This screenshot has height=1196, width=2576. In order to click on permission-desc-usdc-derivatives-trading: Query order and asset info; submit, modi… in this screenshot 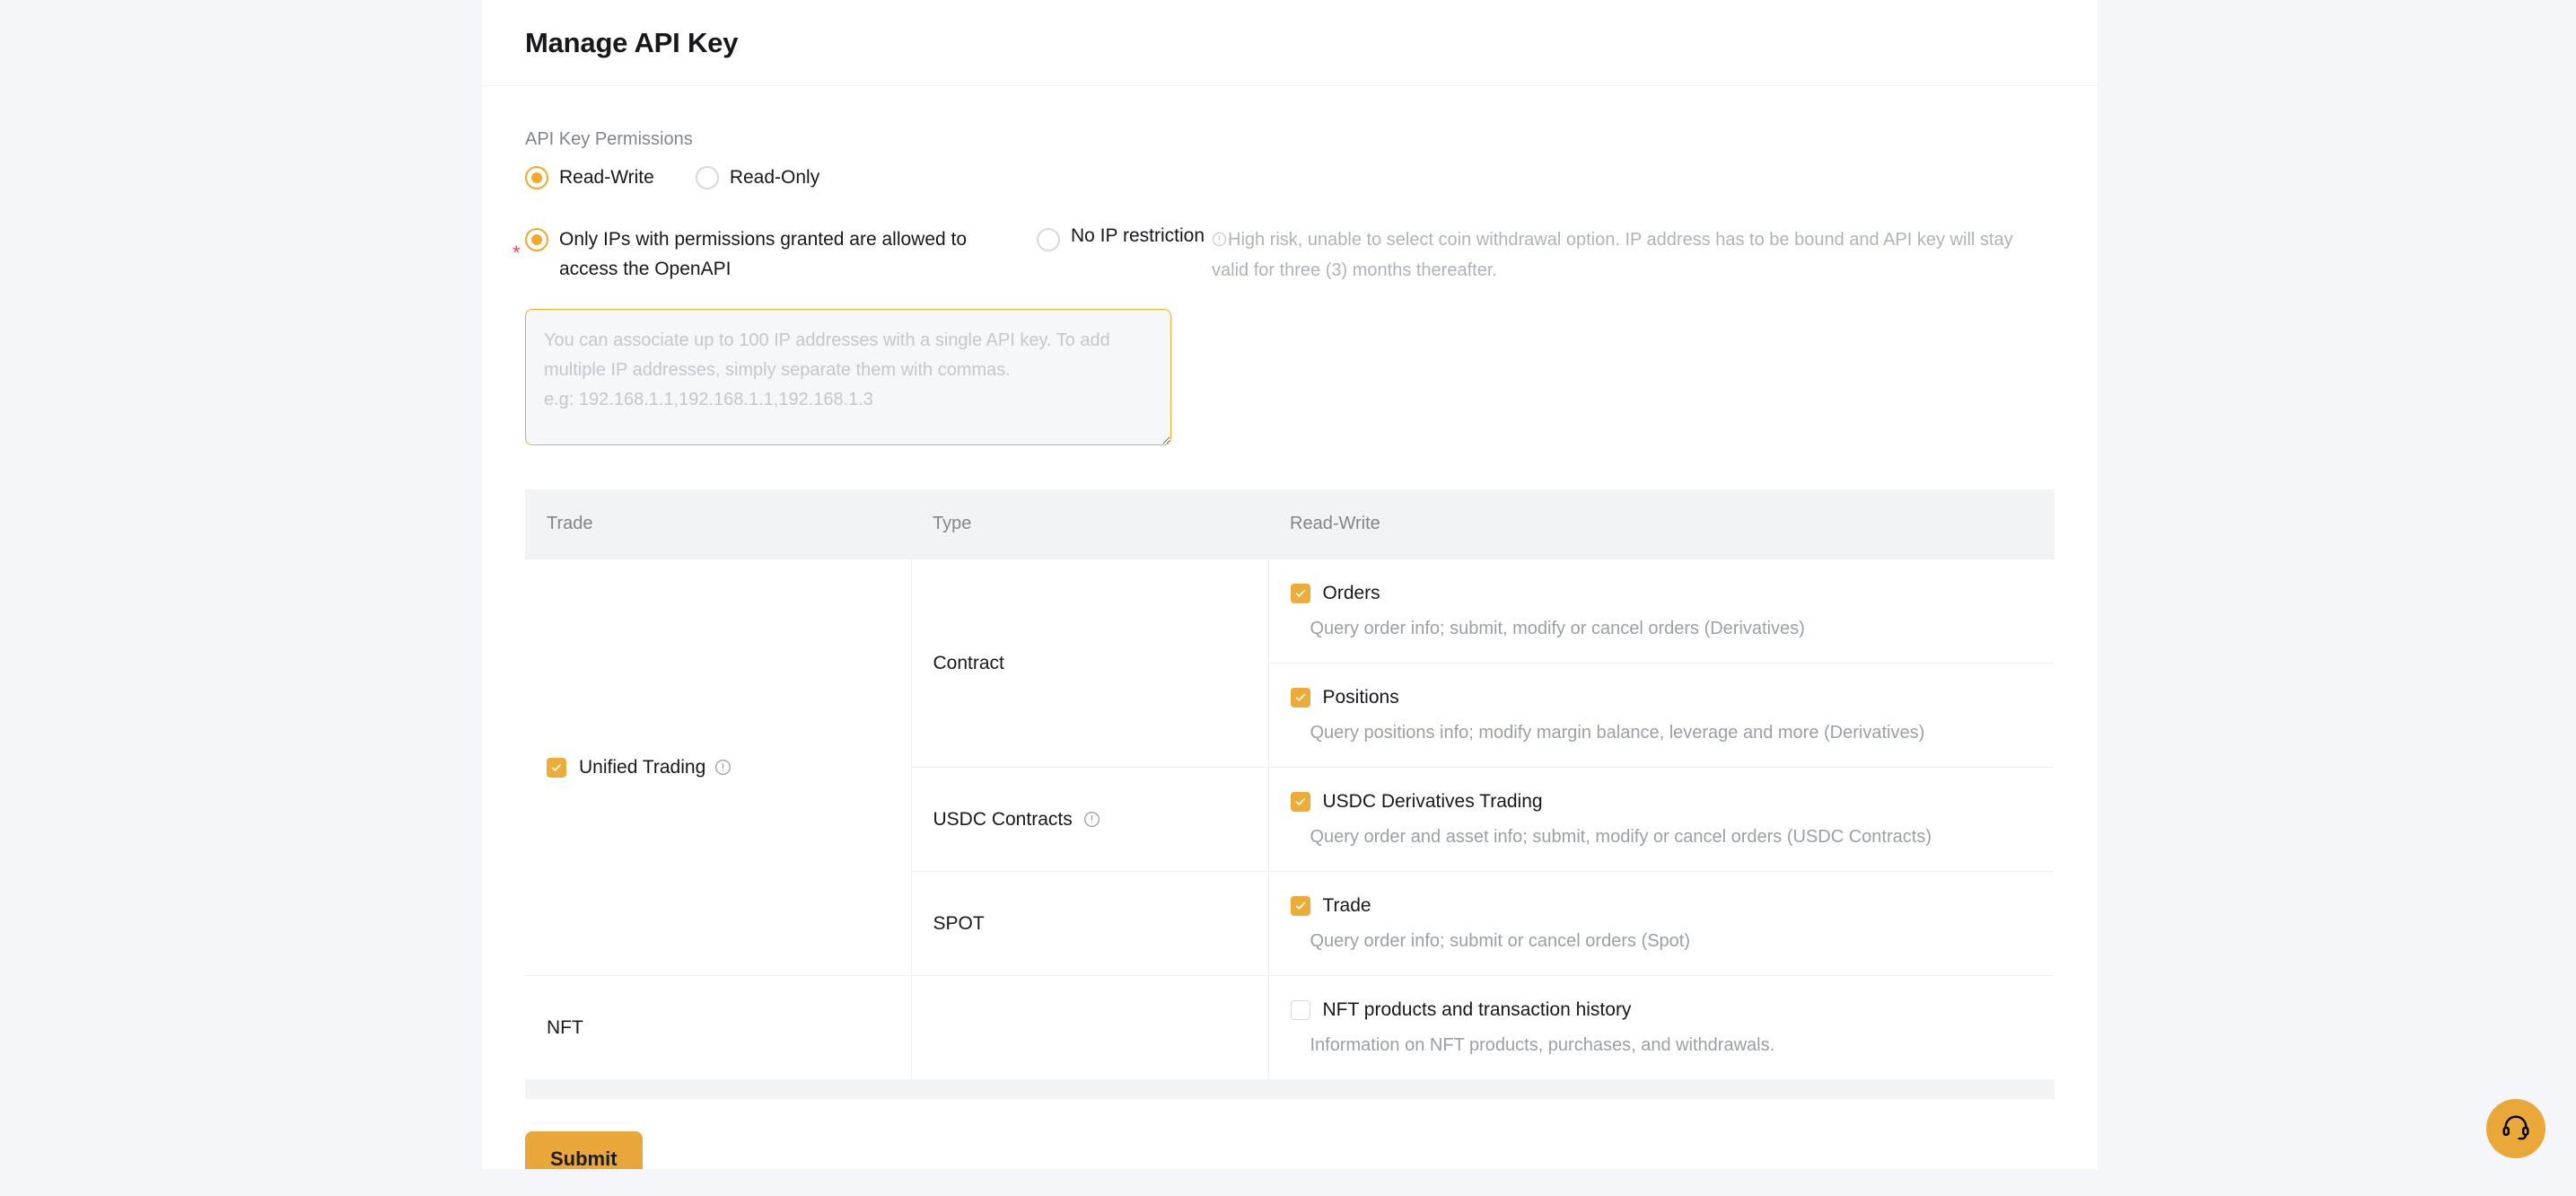, I will do `click(1621, 837)`.